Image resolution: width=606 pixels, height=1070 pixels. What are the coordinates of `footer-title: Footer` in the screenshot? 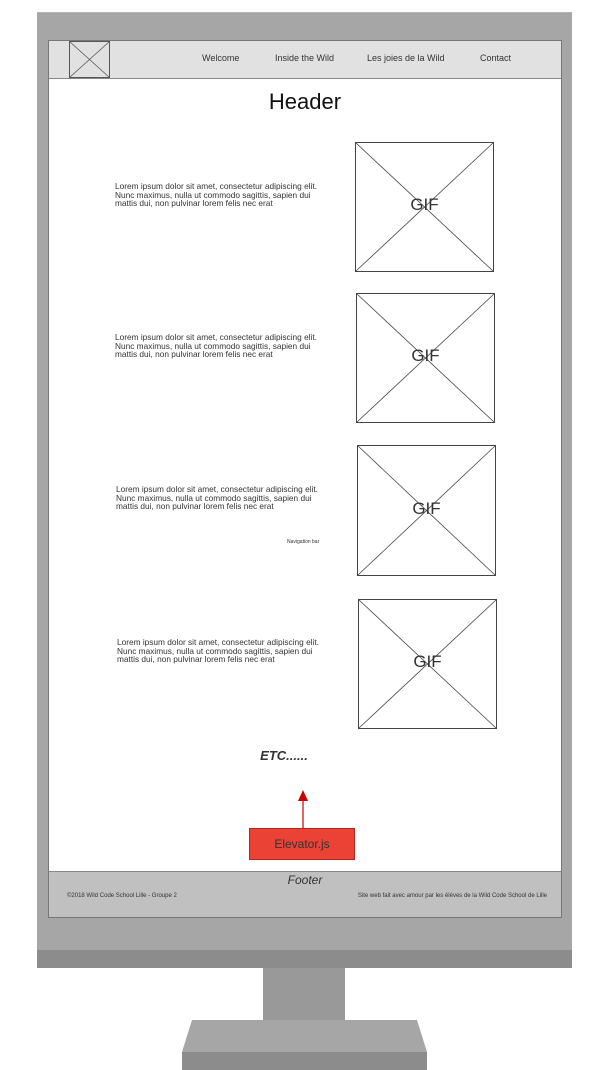 It's located at (305, 880).